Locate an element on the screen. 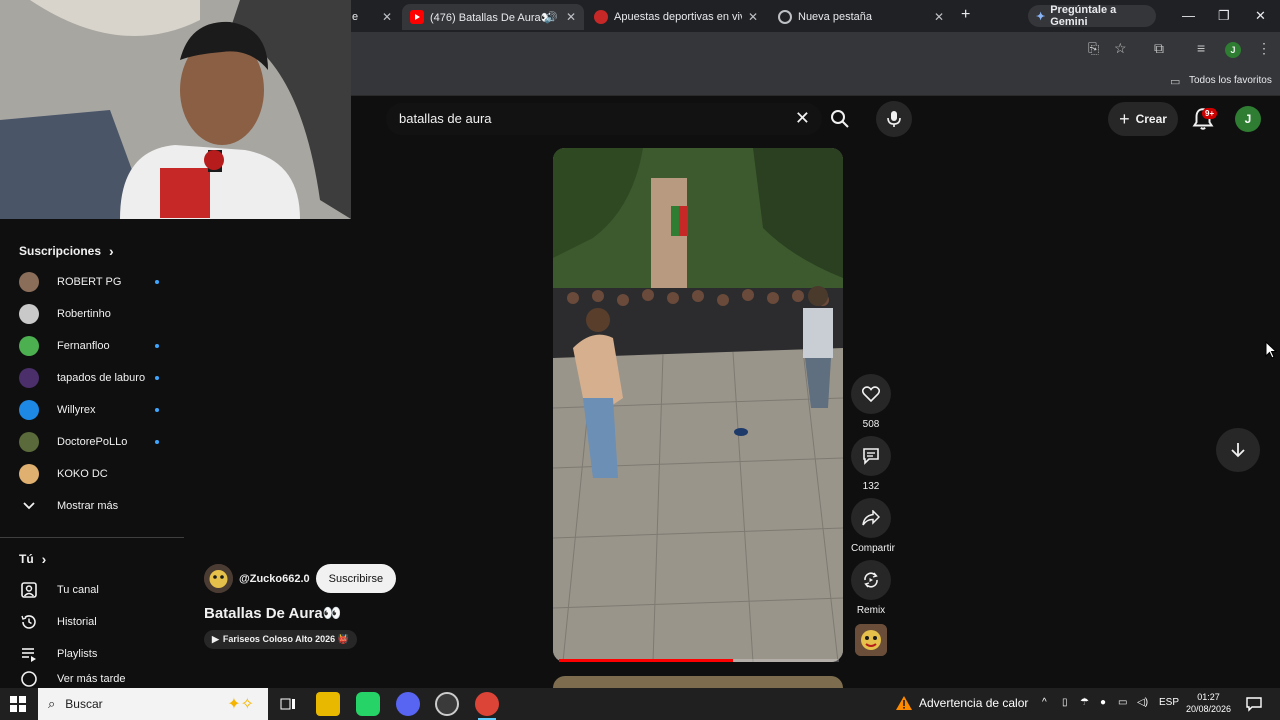  media-control-icon: ≡ is located at coordinates (1201, 48).